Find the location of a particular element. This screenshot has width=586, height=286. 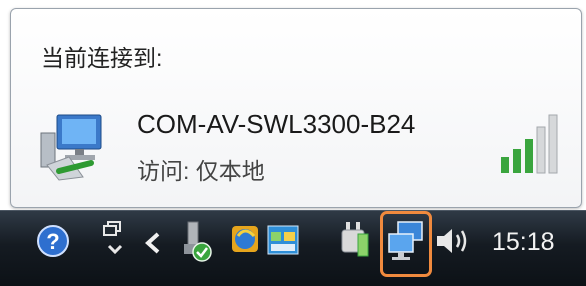

usb-device-icon is located at coordinates (197, 242).